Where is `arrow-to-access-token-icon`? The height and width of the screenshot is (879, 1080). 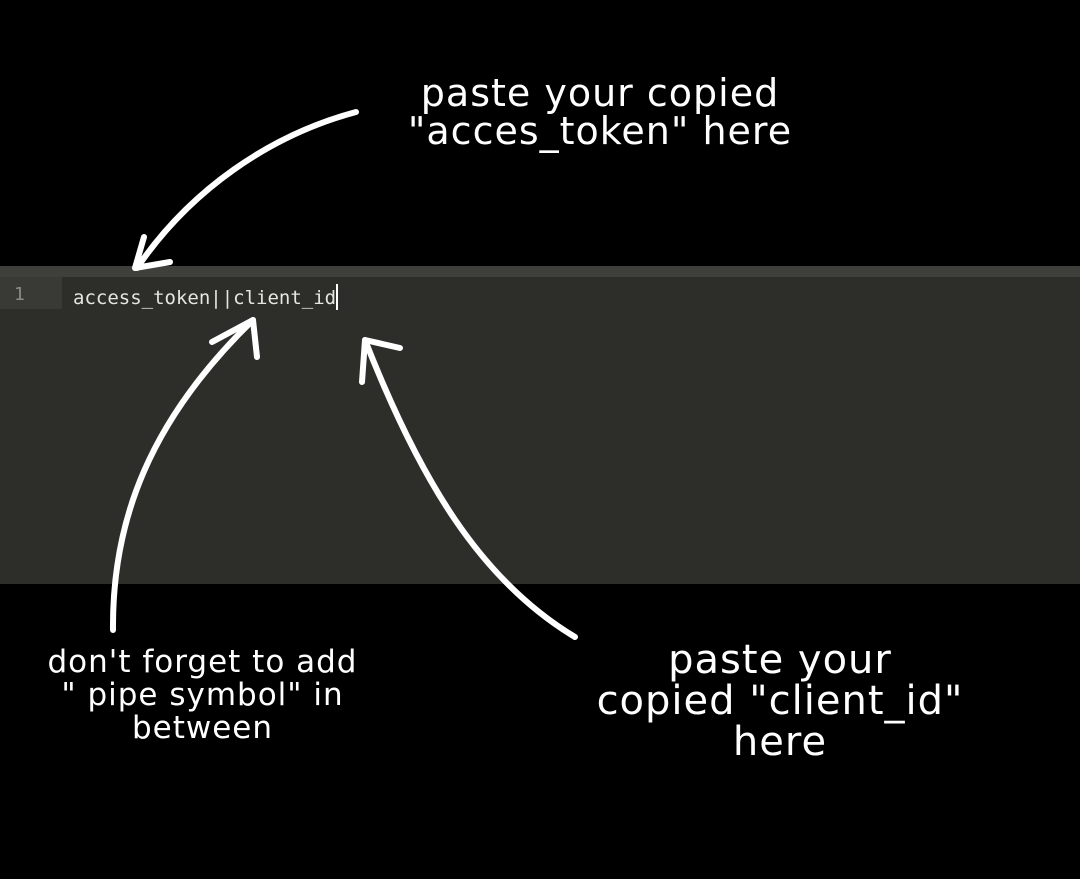 arrow-to-access-token-icon is located at coordinates (245, 190).